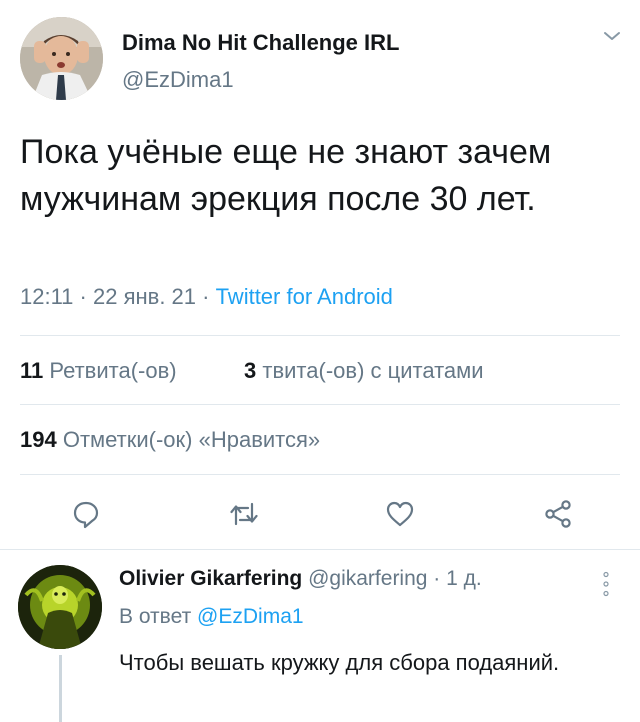 The width and height of the screenshot is (640, 722). Describe the element at coordinates (339, 662) in the screenshot. I see `reply-text: Чтобы вешать кружку для сбора подаяний.` at that location.